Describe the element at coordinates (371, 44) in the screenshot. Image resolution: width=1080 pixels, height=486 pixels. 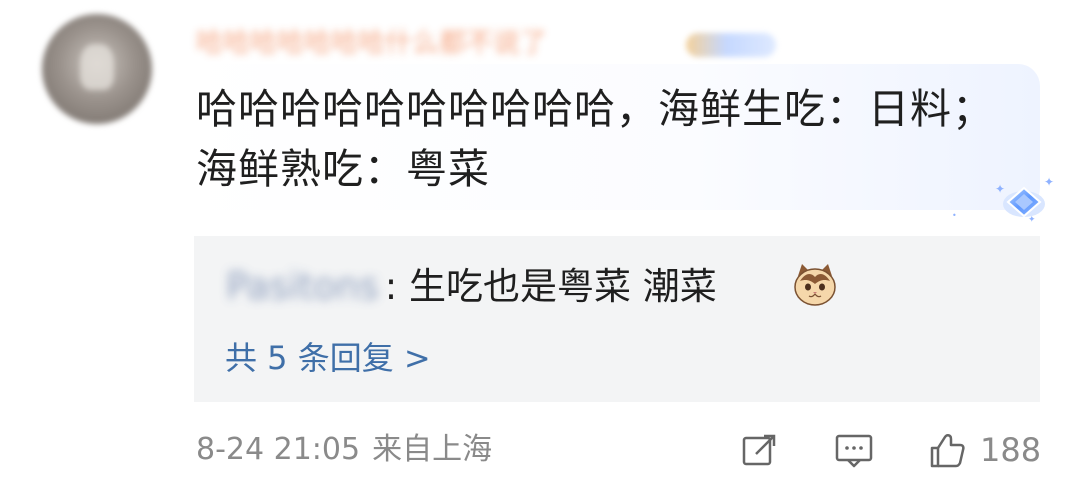
I see `comment-author-name: 哈哈哈哈哈哈哈什么都不说了` at that location.